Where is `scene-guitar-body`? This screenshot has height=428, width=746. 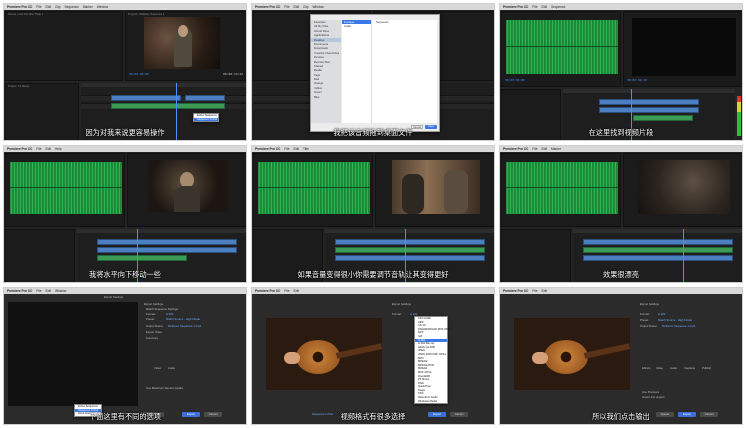
scene-guitar-body is located at coordinates (566, 357).